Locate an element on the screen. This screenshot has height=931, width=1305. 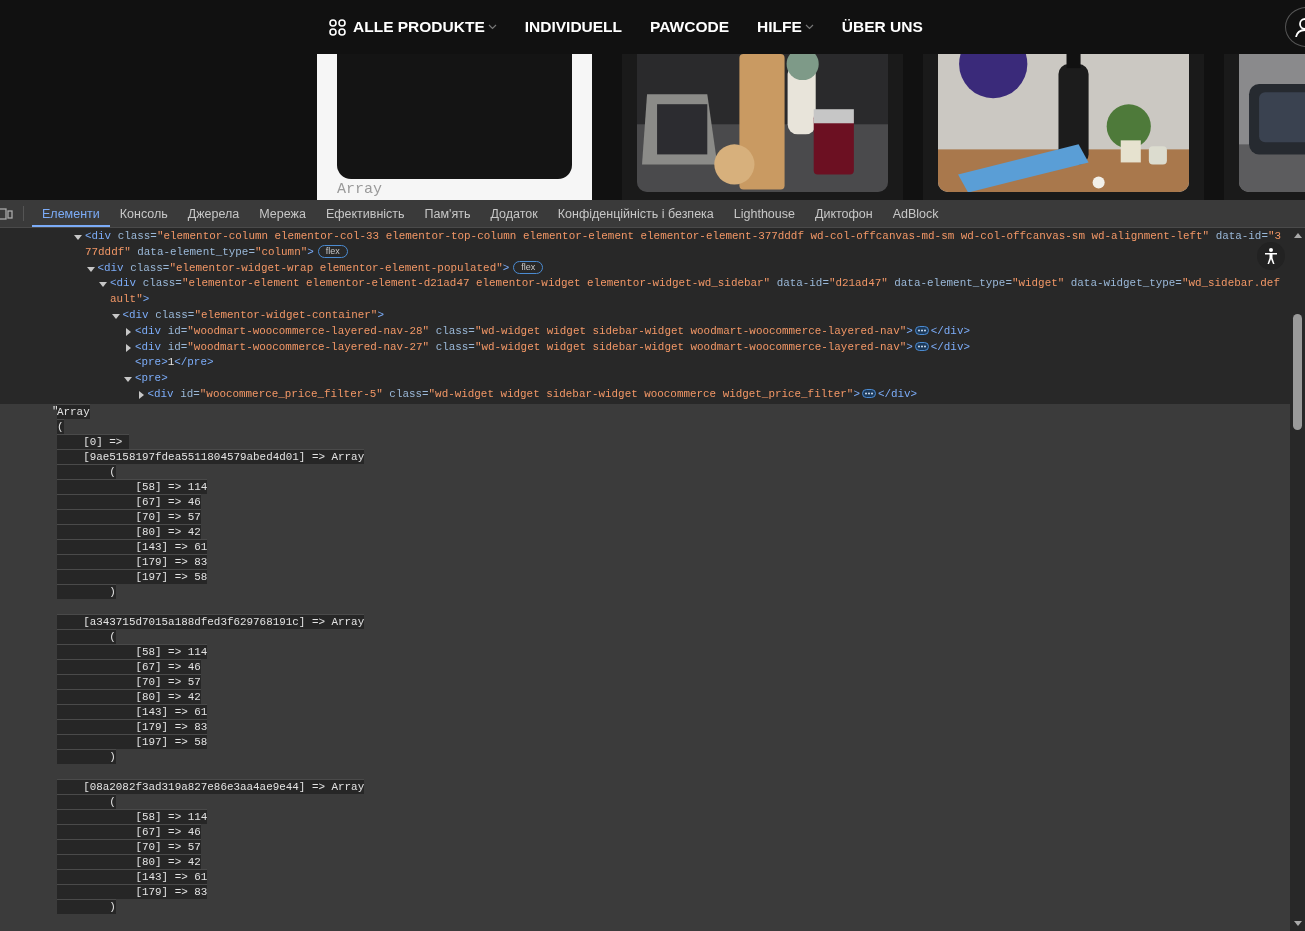
device-toolbar-icon is located at coordinates (6, 213).